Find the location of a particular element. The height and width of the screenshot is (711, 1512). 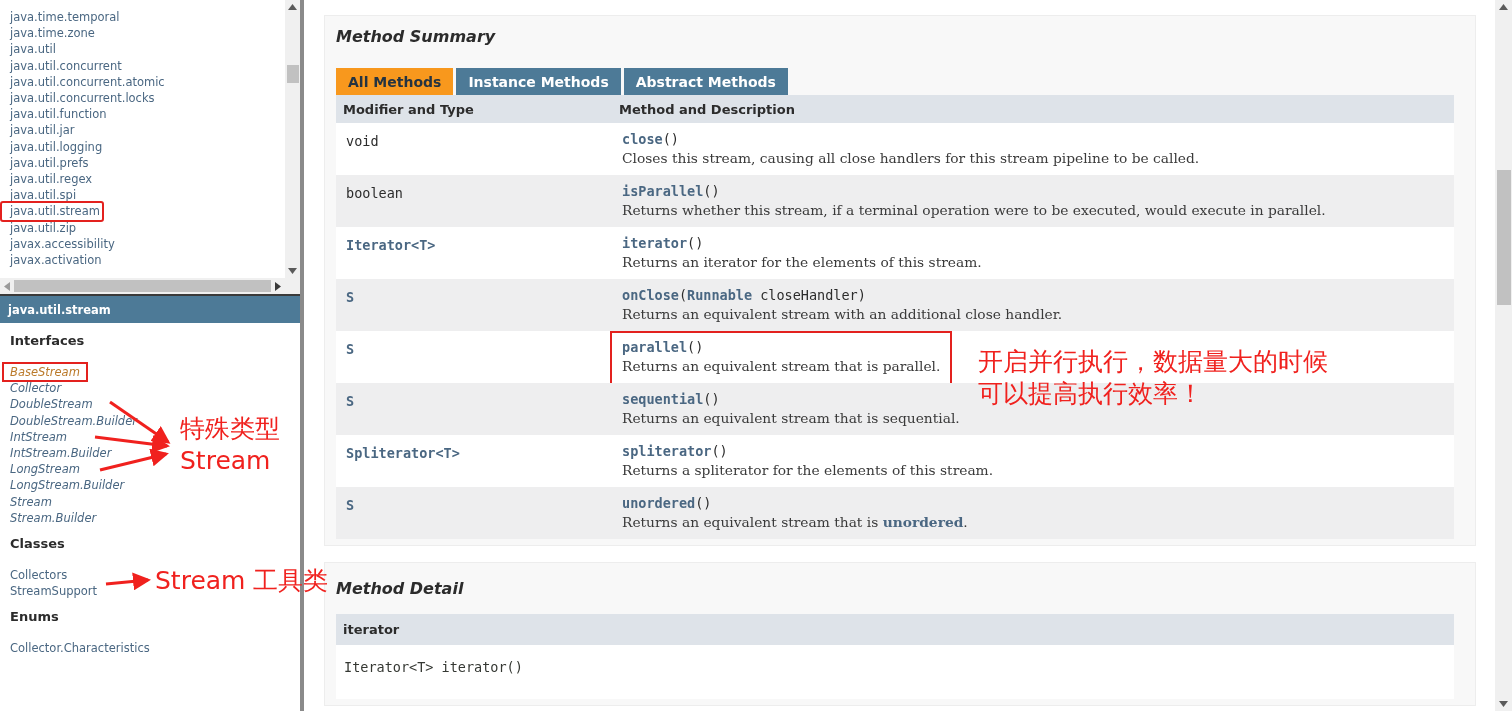

method-signature: unordered() is located at coordinates (795, 503).